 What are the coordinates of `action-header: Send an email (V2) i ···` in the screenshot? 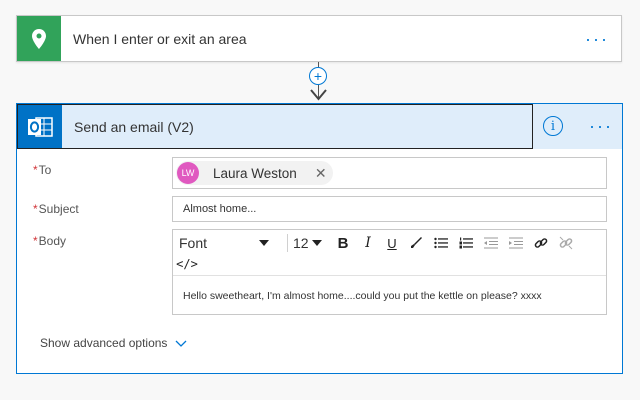 It's located at (319, 126).